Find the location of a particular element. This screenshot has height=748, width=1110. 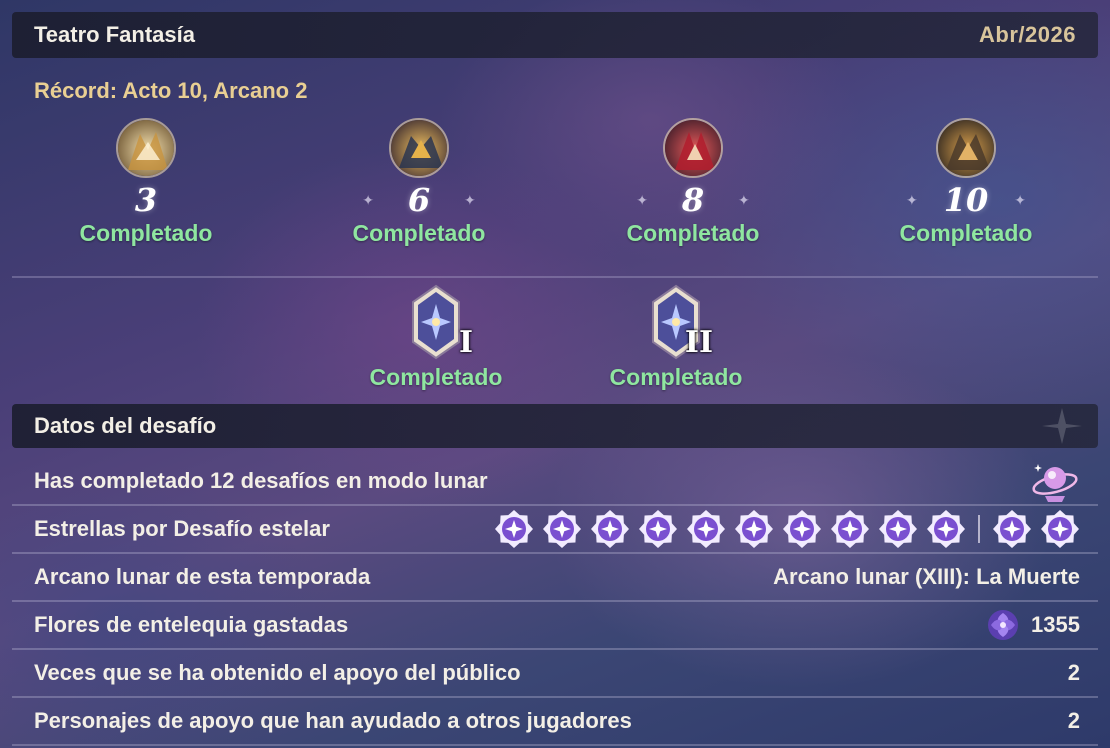

act-number: 6 is located at coordinates (419, 200).